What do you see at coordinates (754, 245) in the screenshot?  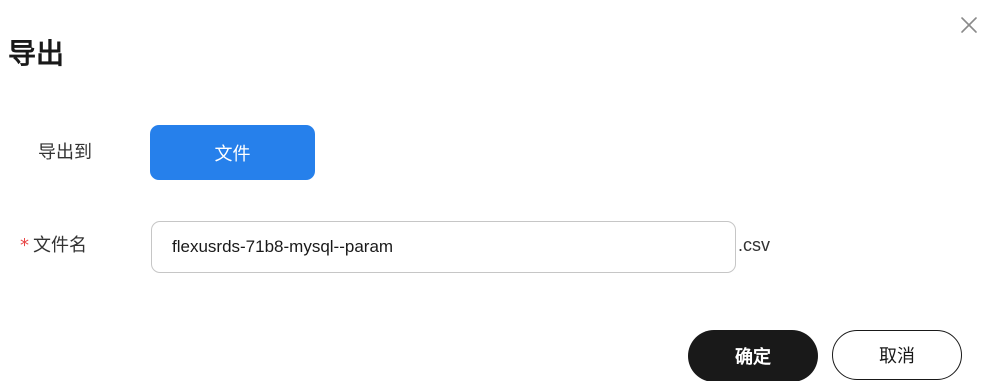 I see `file-extension-suffix: .csv` at bounding box center [754, 245].